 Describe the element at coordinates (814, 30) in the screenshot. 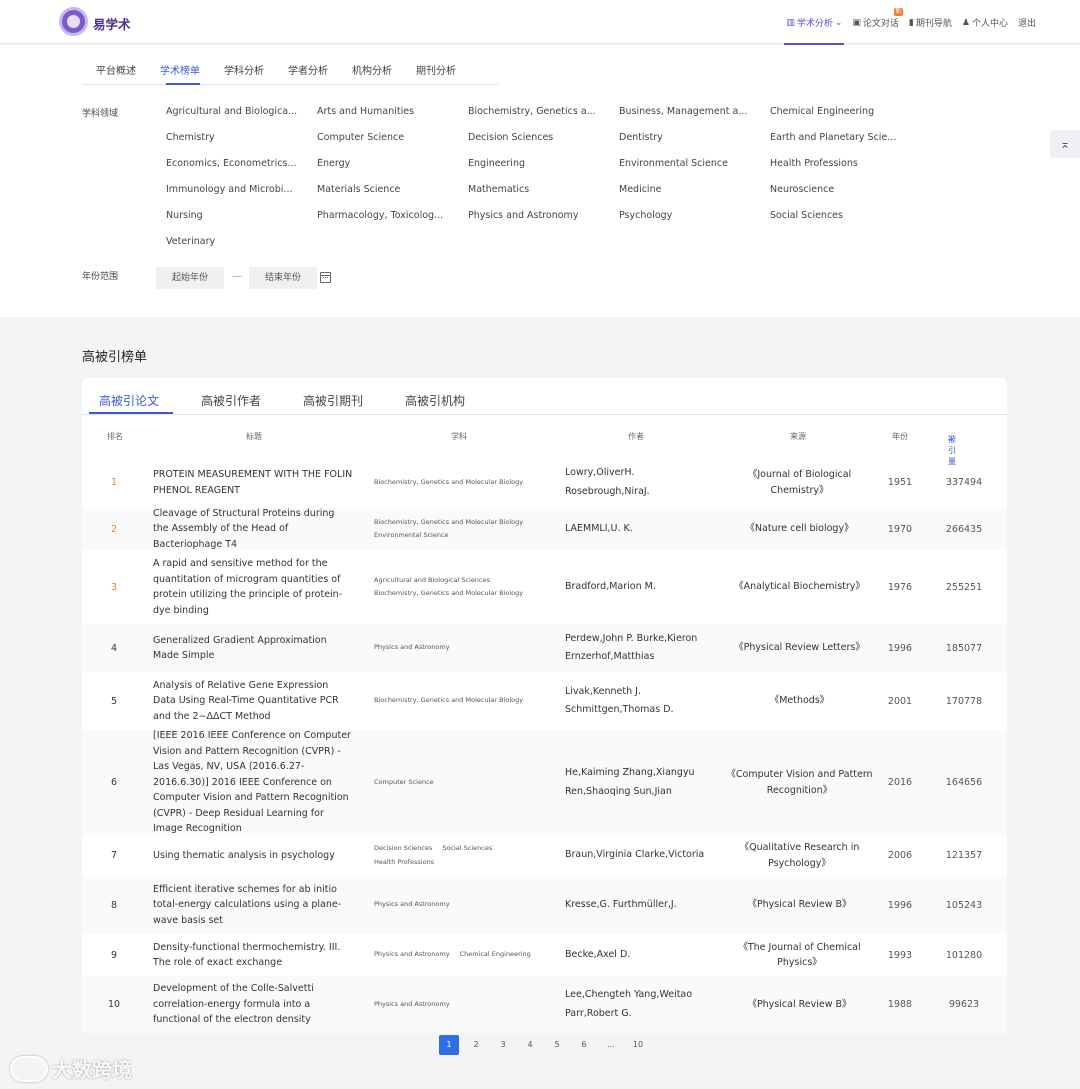

I see `nav-academic-analysis: ▥ 学术分析 ⌄` at that location.